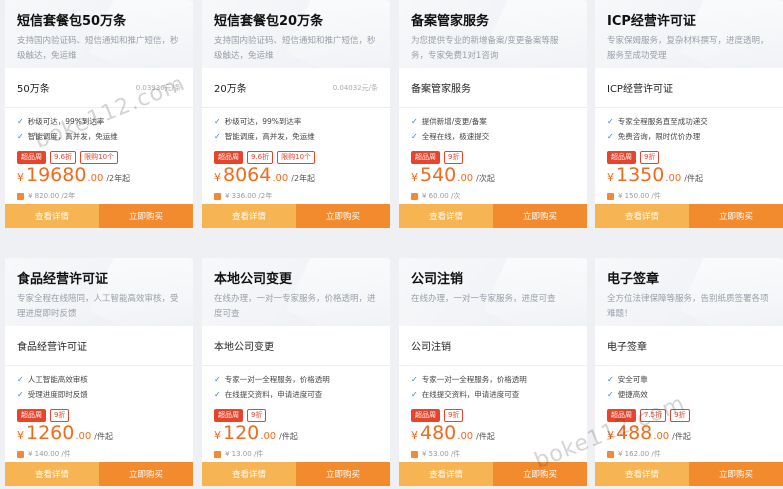 Image resolution: width=783 pixels, height=489 pixels. What do you see at coordinates (493, 292) in the screenshot?
I see `card-header: 公司注销 在线办理，一对一专家服务，进度可查` at bounding box center [493, 292].